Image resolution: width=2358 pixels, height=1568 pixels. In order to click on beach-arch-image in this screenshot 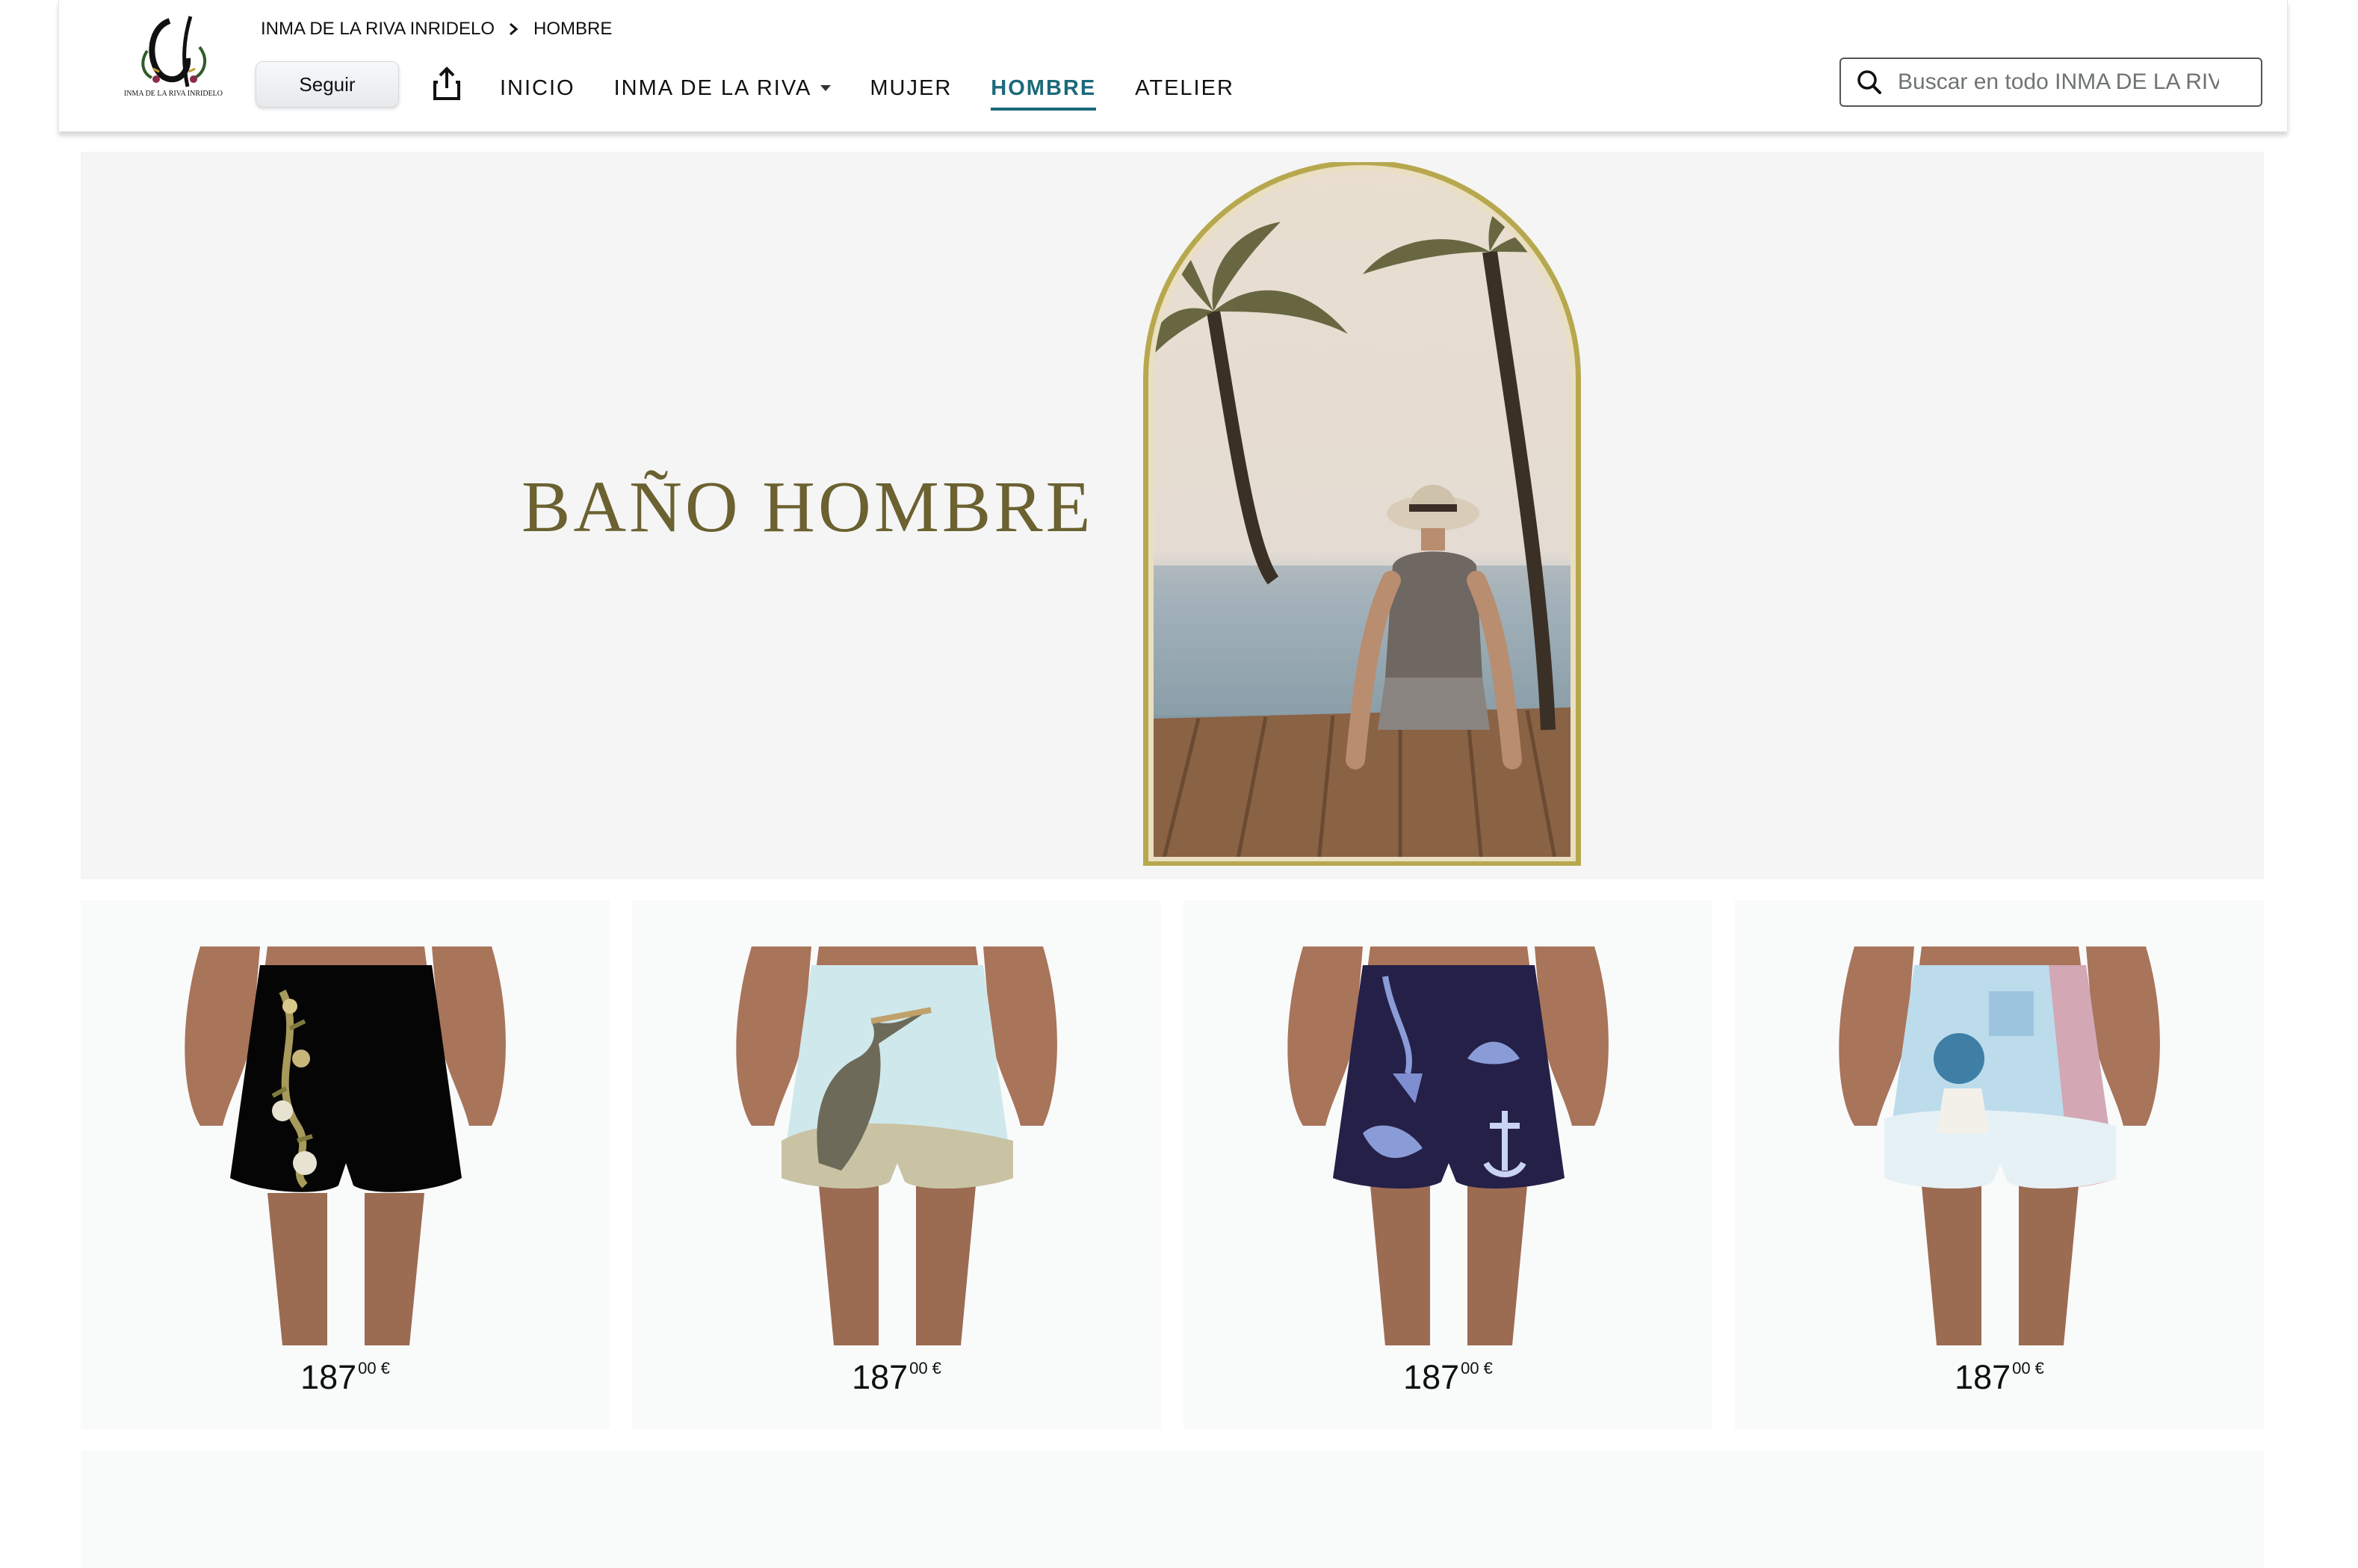, I will do `click(1362, 514)`.